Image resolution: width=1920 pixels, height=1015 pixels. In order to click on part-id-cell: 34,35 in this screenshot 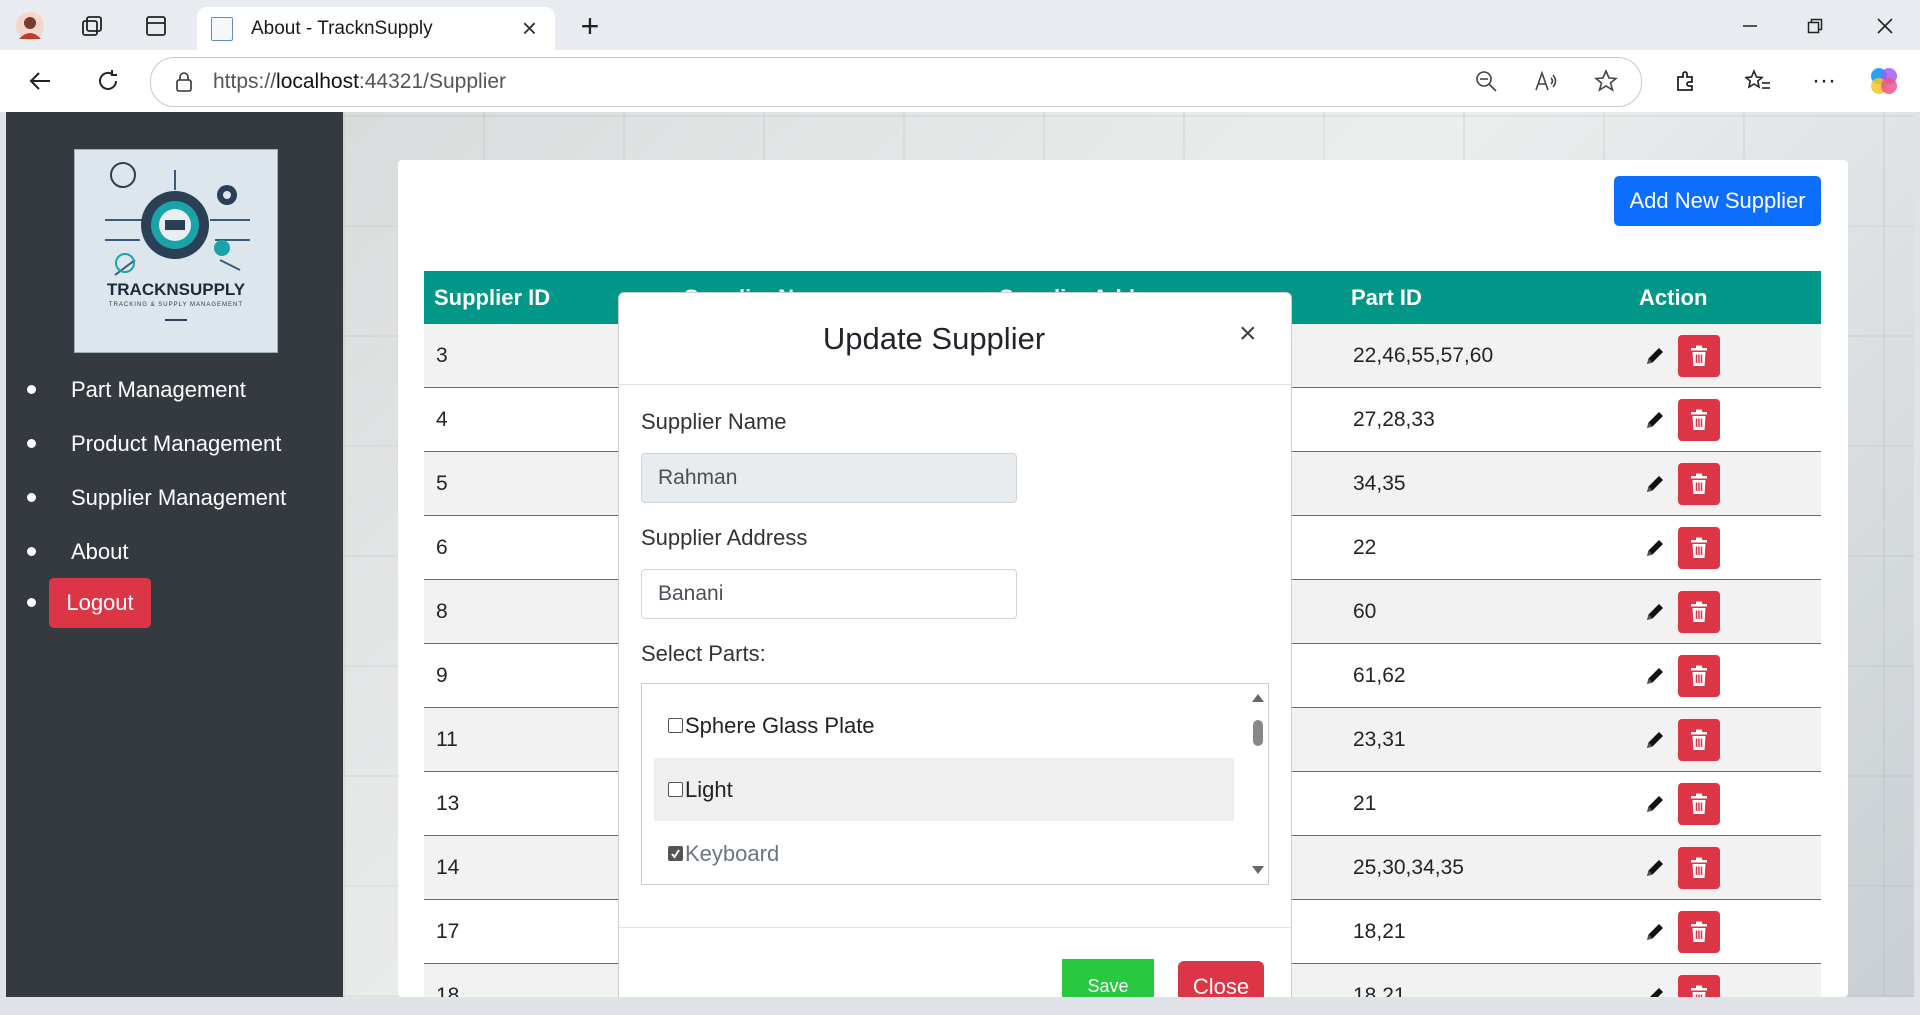, I will do `click(1485, 483)`.